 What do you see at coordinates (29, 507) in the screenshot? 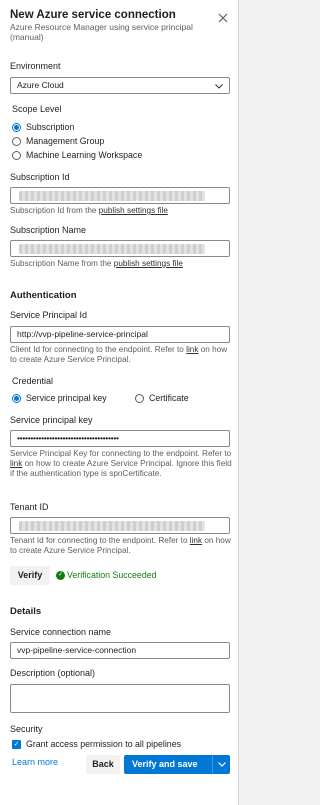
I see `tenant-id-label: Tenant ID` at bounding box center [29, 507].